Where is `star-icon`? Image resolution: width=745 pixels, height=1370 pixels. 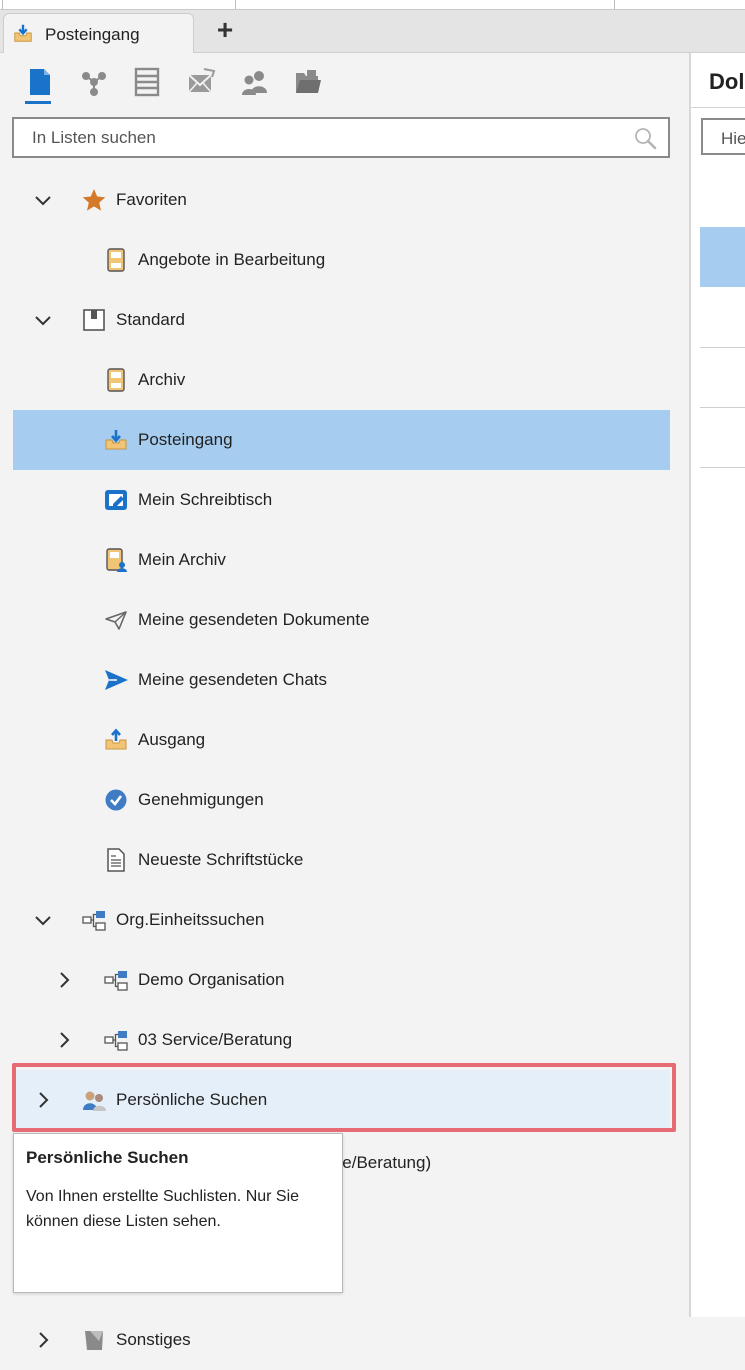
star-icon is located at coordinates (94, 200).